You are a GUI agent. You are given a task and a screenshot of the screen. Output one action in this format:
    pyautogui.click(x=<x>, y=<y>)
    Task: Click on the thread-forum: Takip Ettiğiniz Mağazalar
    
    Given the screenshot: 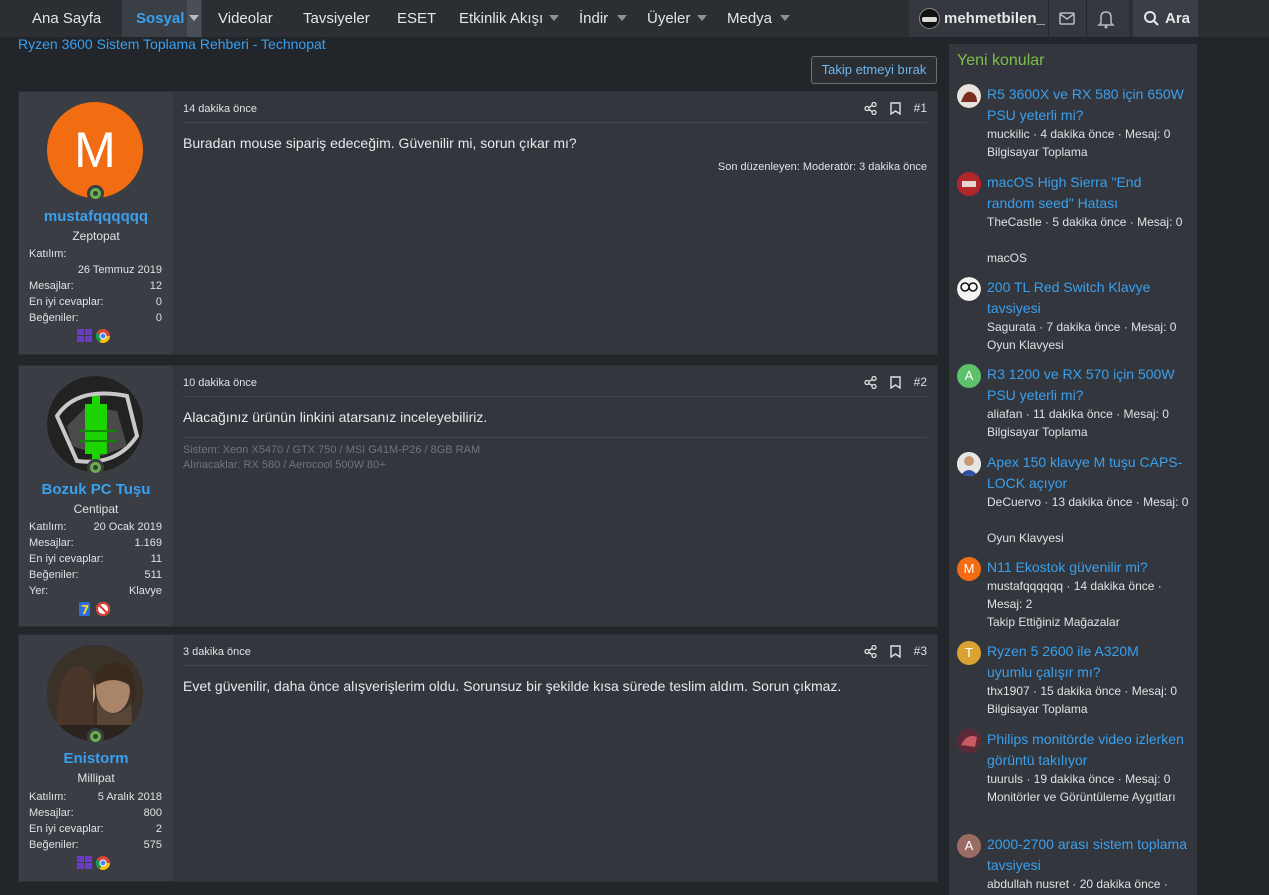 What is the action you would take?
    pyautogui.click(x=1090, y=622)
    